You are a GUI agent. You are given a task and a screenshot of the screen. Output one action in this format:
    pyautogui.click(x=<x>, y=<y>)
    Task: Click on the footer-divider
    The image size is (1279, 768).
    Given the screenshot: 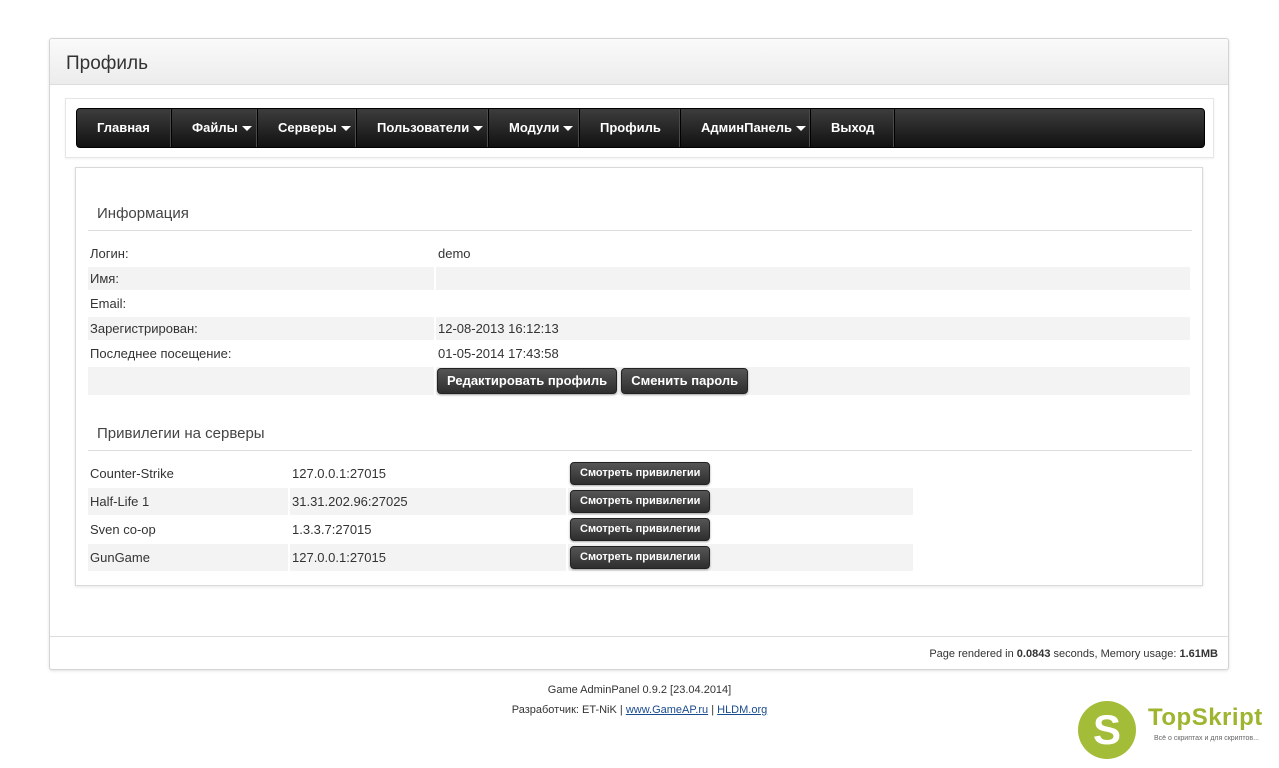 What is the action you would take?
    pyautogui.click(x=639, y=636)
    